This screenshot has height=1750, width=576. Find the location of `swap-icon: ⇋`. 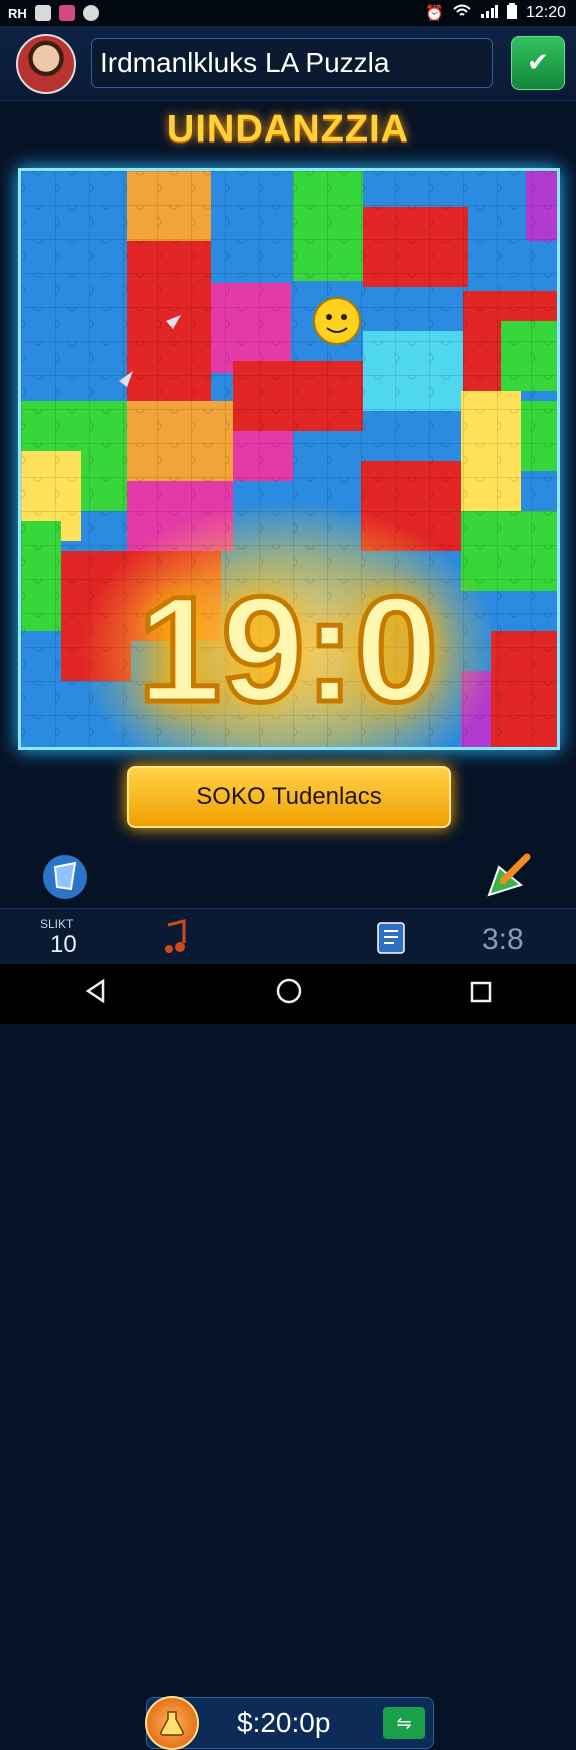

swap-icon: ⇋ is located at coordinates (404, 1723).